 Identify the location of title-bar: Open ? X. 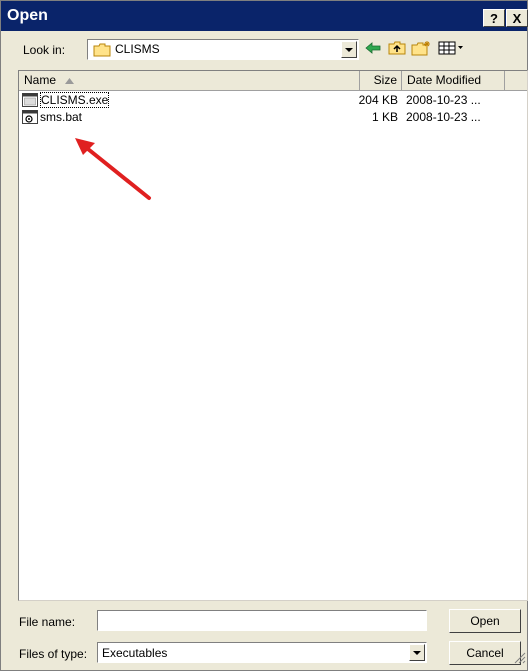
(264, 16).